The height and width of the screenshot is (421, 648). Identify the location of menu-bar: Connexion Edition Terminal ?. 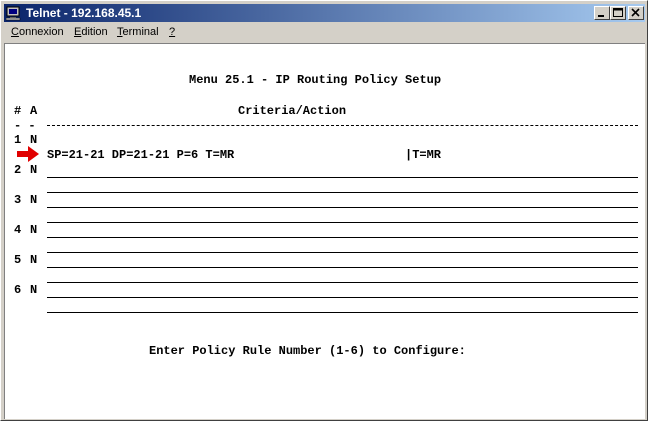
(324, 32).